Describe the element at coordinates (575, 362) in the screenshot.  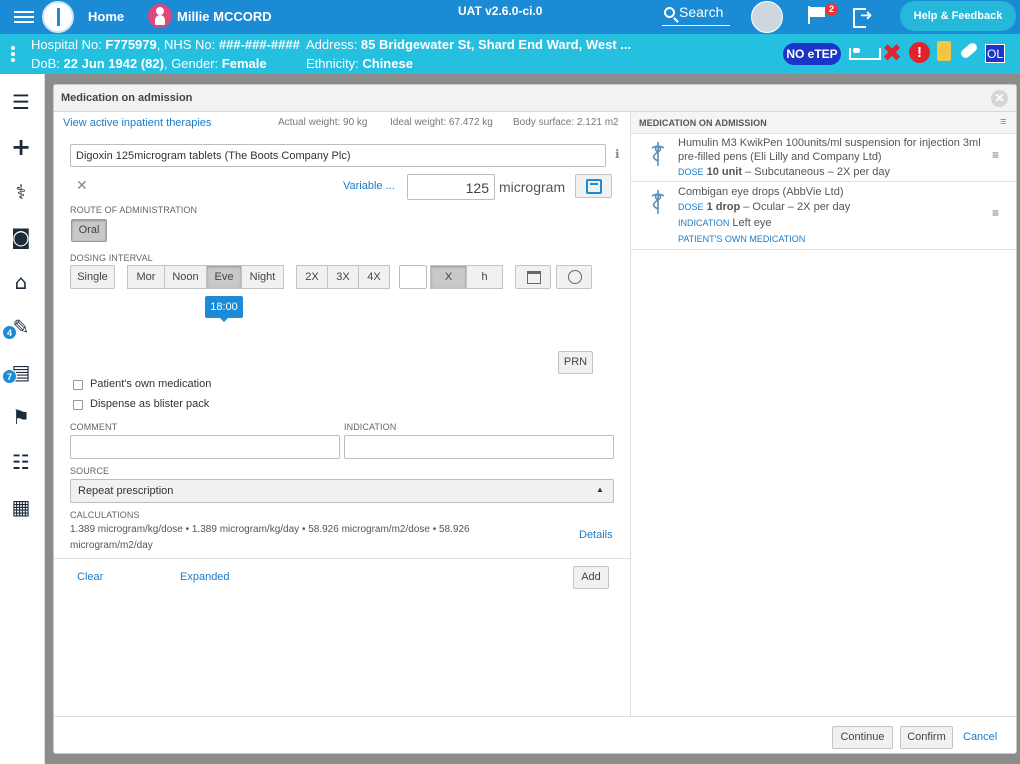
I see `prn-button: PRN` at that location.